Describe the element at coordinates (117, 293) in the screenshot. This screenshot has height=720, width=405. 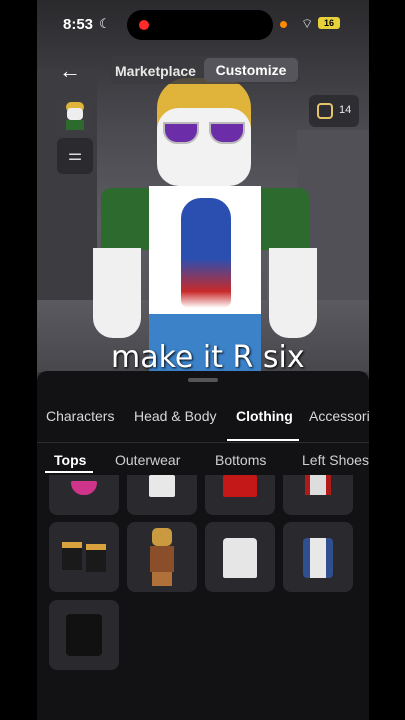
I see `avatar-arm-left` at that location.